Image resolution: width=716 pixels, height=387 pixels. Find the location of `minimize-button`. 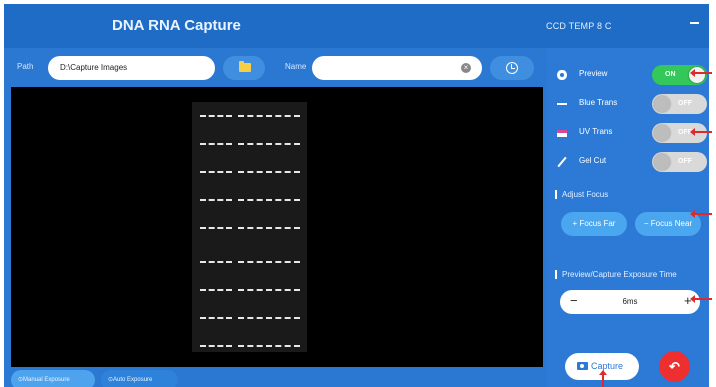

minimize-button is located at coordinates (694, 23).